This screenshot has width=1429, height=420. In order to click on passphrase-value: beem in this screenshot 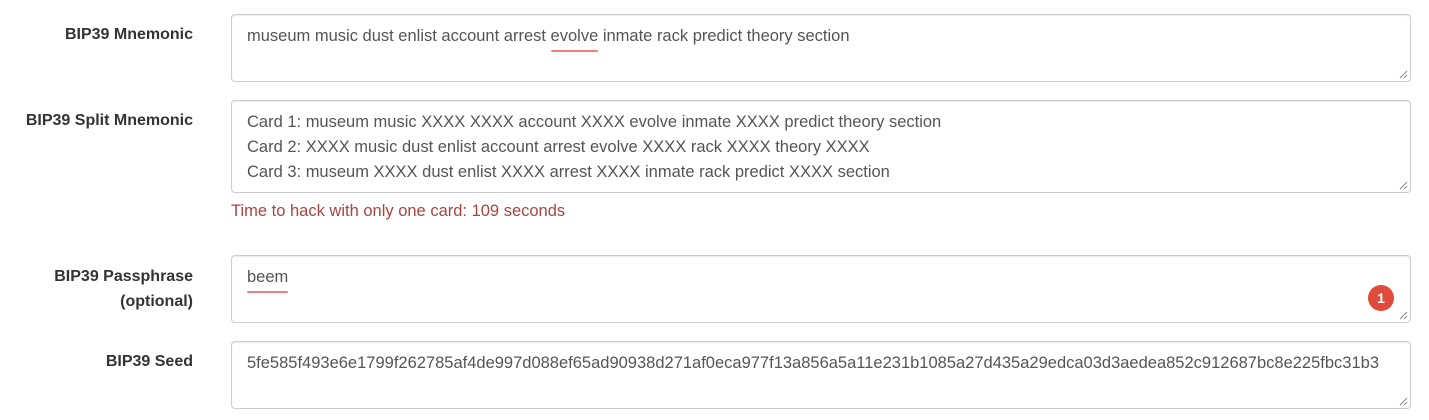, I will do `click(268, 279)`.